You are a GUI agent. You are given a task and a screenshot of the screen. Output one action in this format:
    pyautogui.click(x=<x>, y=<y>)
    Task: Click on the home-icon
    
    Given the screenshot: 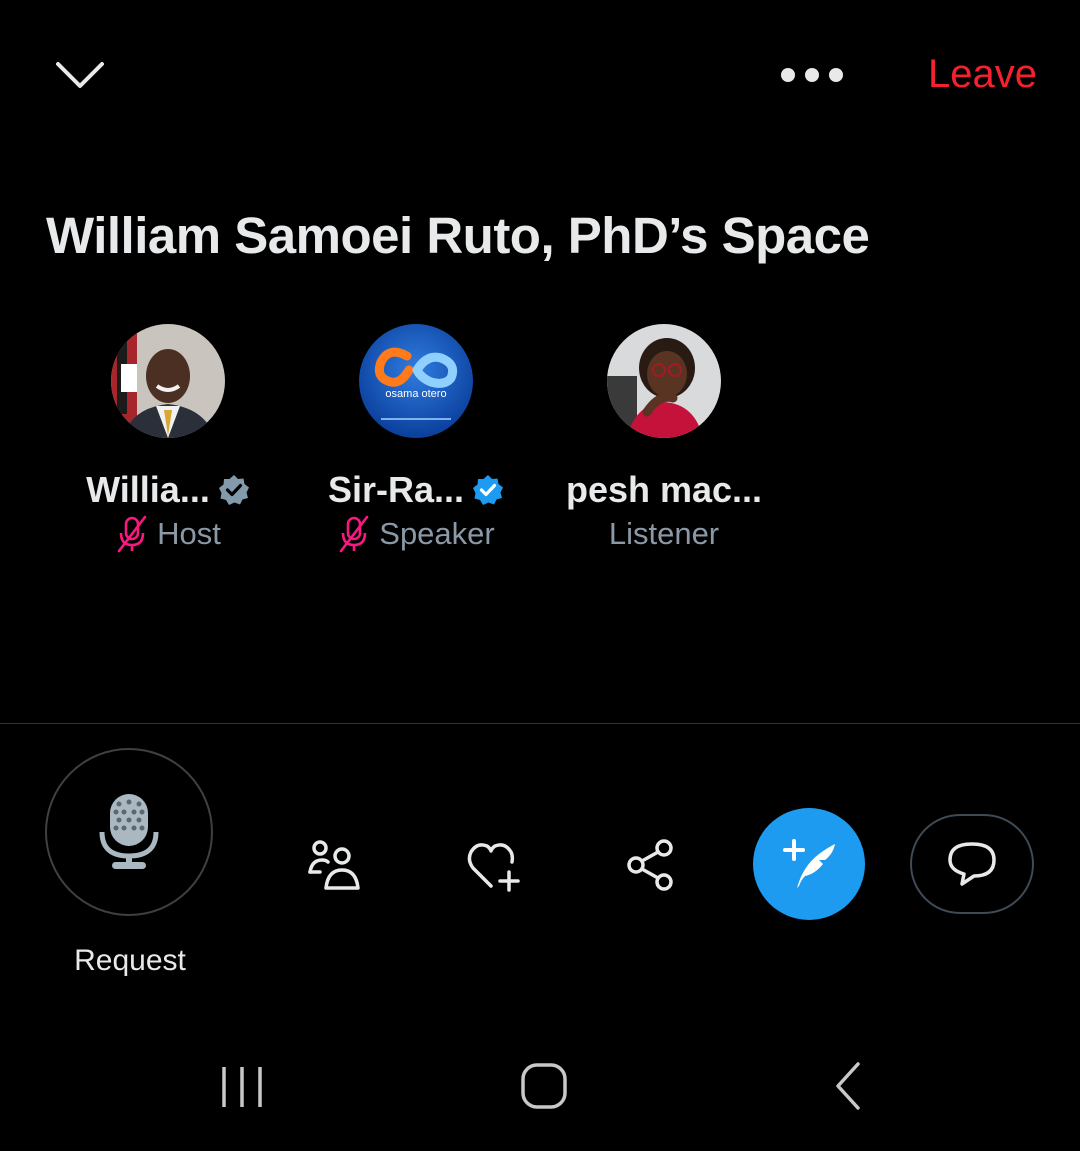 What is the action you would take?
    pyautogui.click(x=544, y=1086)
    